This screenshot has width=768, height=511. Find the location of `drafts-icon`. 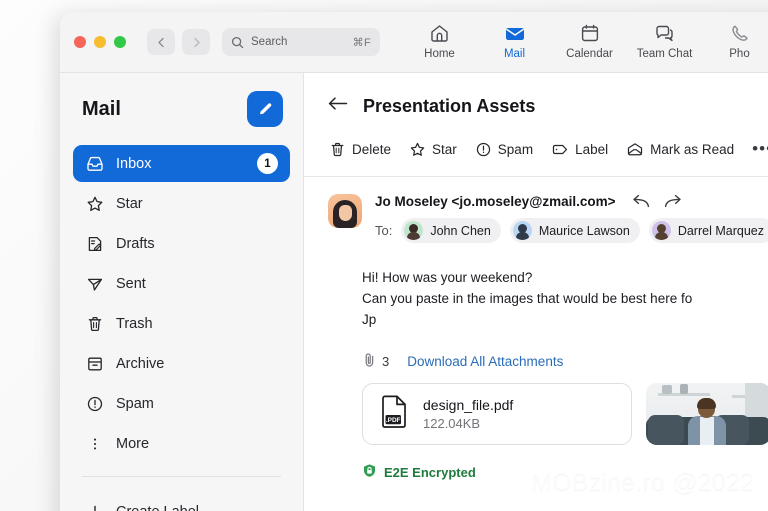

drafts-icon is located at coordinates (94, 244).